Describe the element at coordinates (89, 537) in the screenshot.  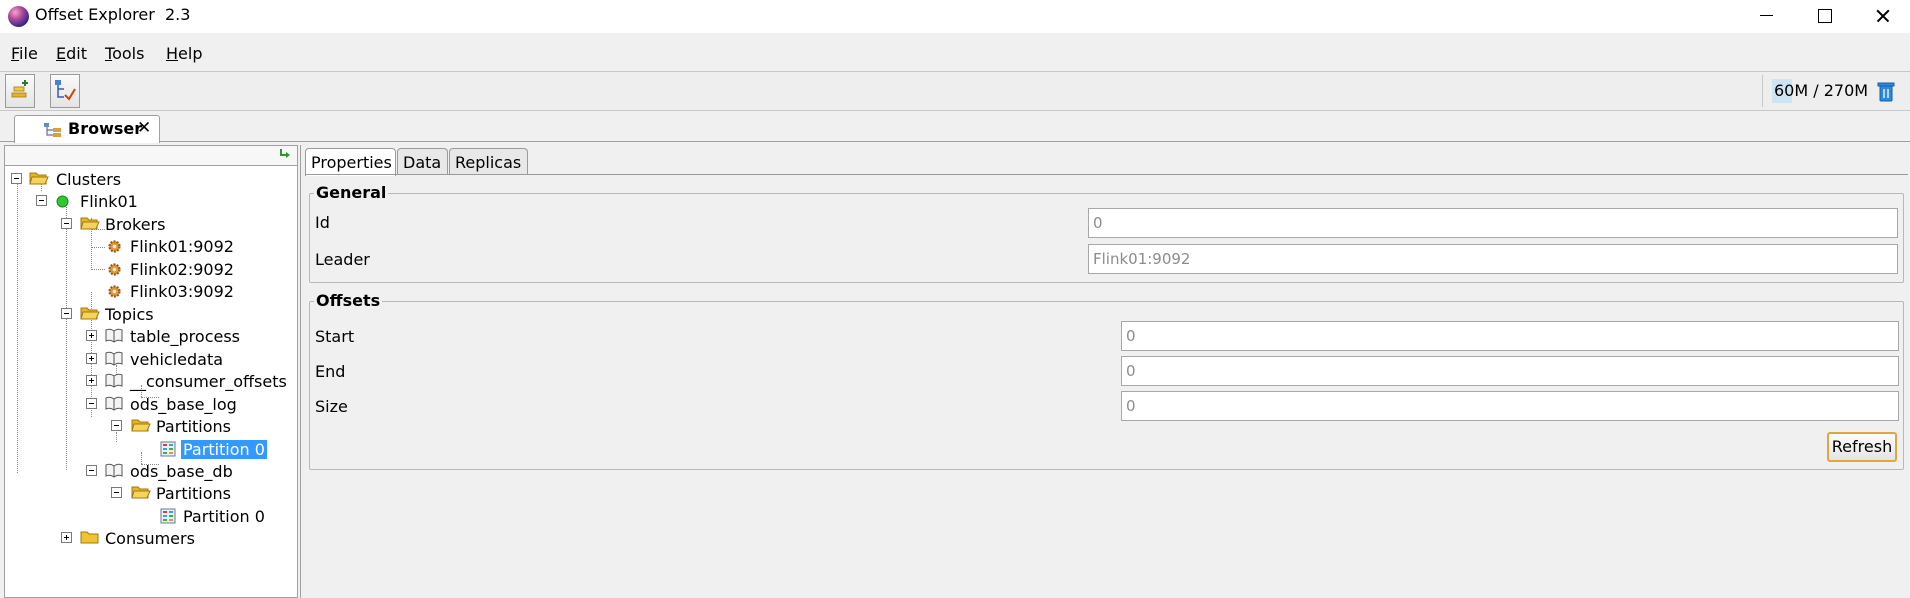
I see `folder-closed-icon` at that location.